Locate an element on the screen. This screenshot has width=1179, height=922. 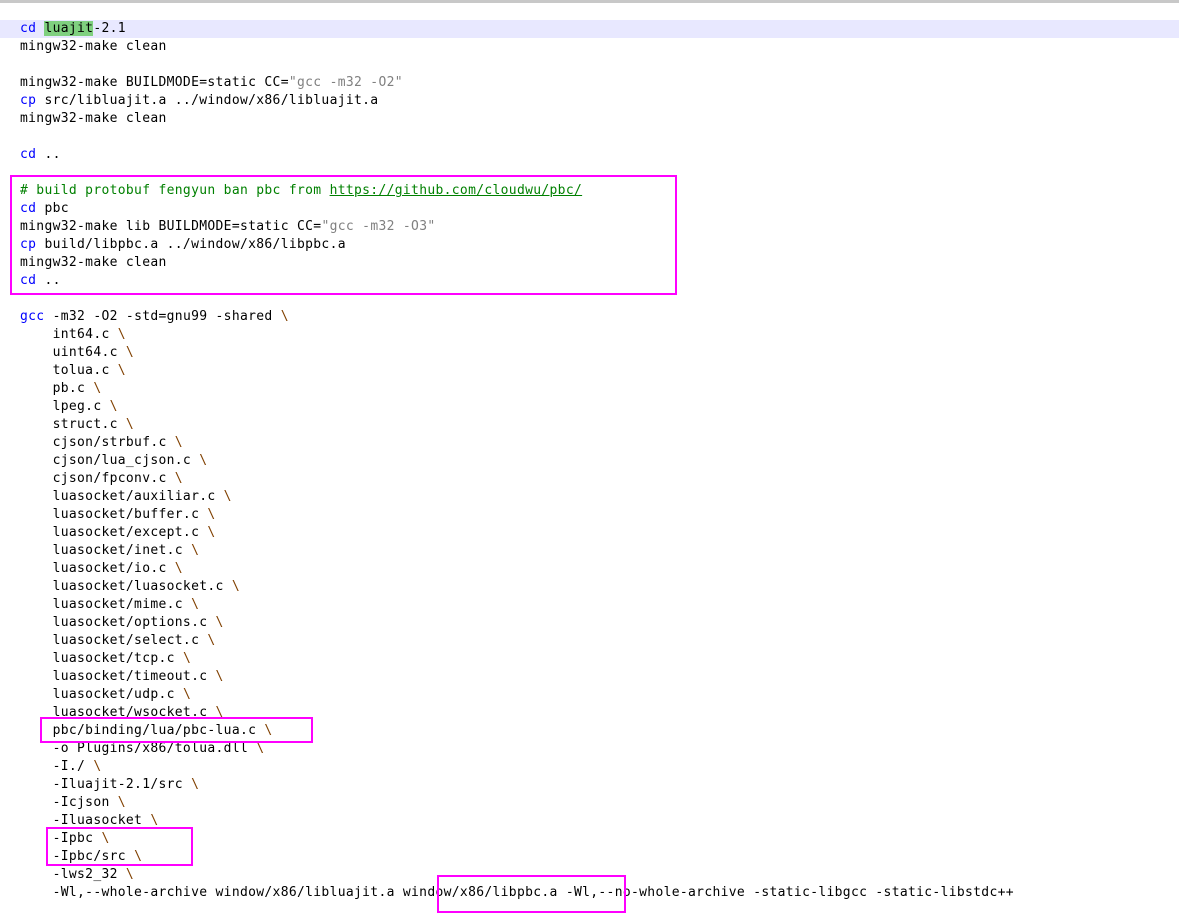
code-line: int64.c \ is located at coordinates (589, 335).